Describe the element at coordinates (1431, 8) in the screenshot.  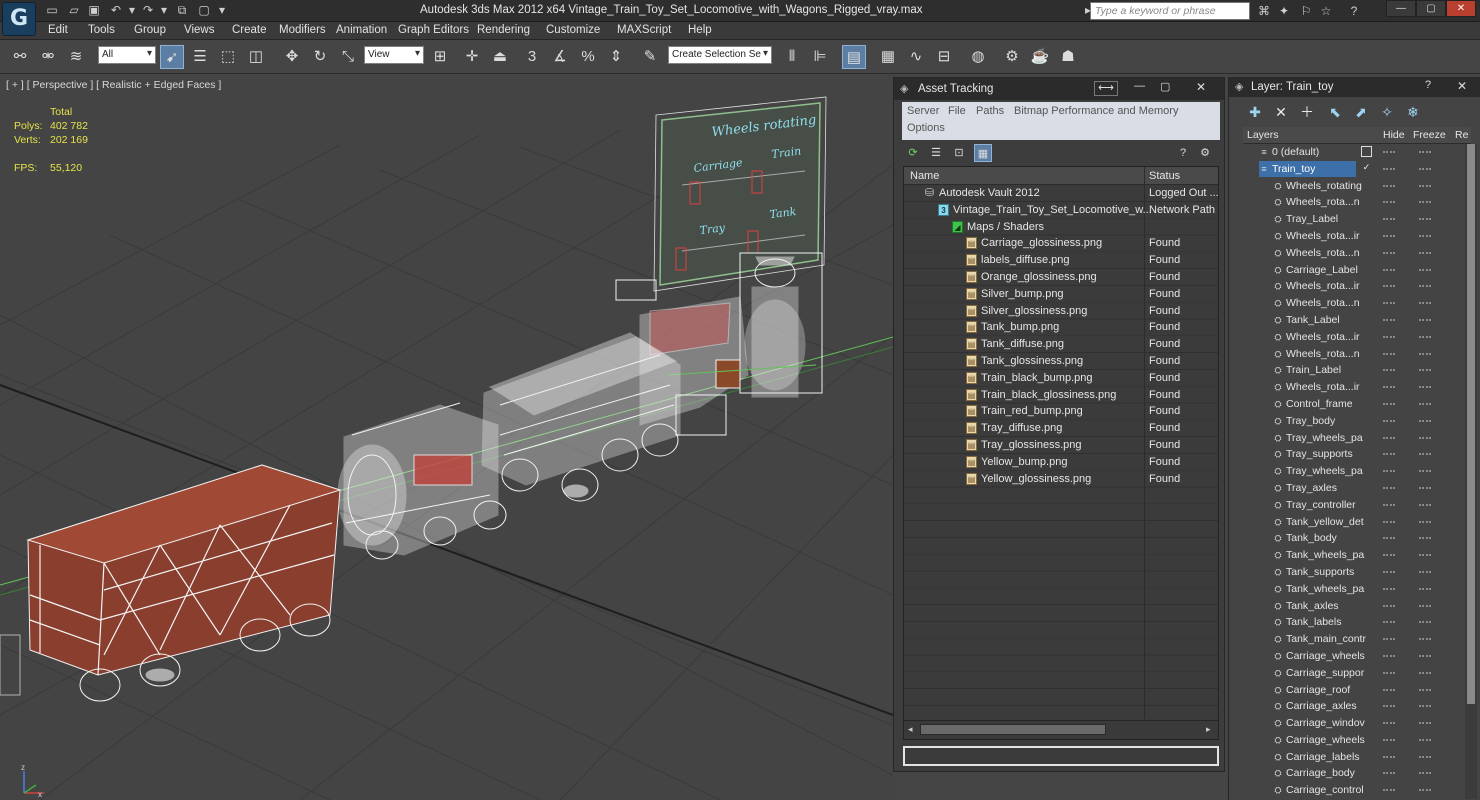
I see `maximize-button: ▢` at that location.